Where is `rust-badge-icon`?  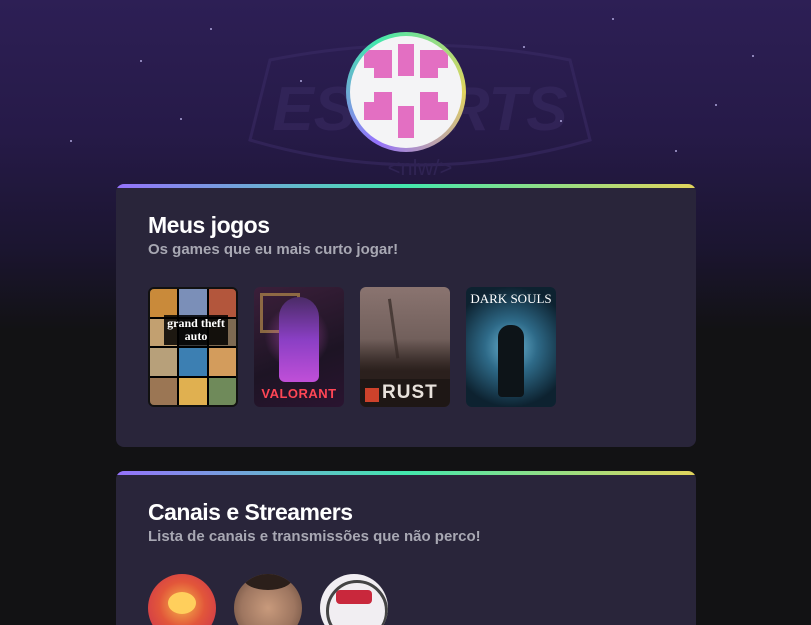 rust-badge-icon is located at coordinates (372, 395).